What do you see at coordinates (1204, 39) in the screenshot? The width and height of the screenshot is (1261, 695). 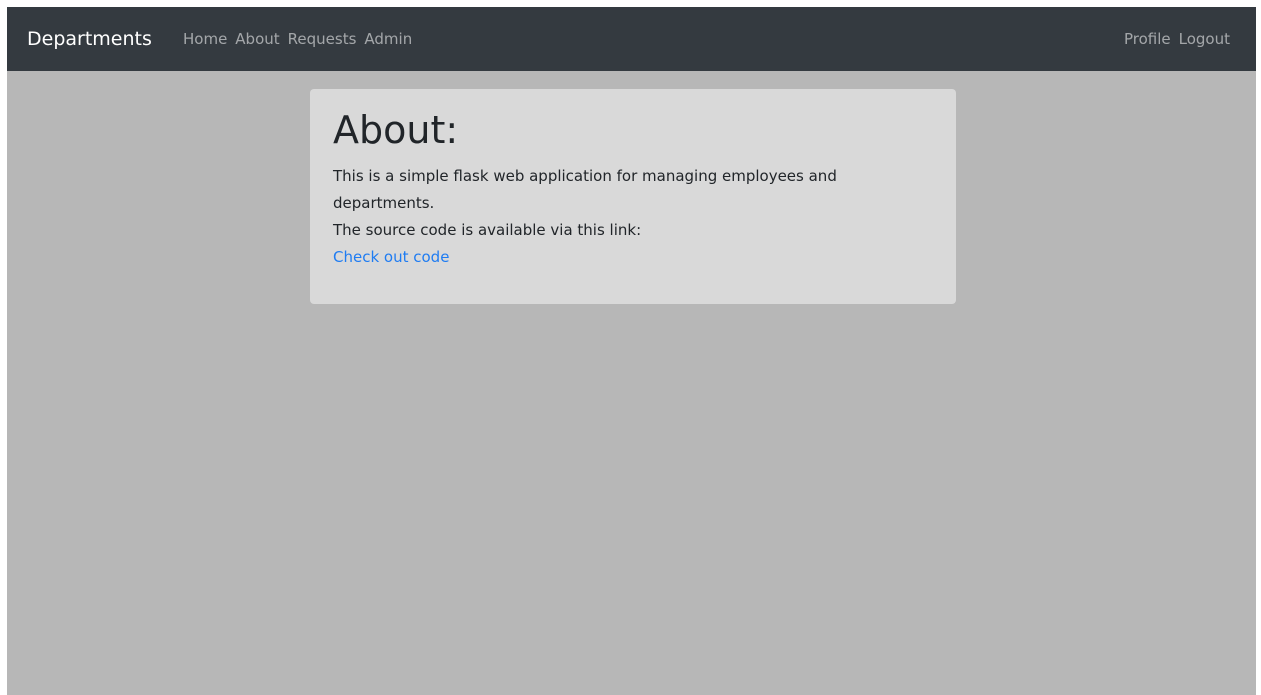 I see `nav-logout-link: Logout` at bounding box center [1204, 39].